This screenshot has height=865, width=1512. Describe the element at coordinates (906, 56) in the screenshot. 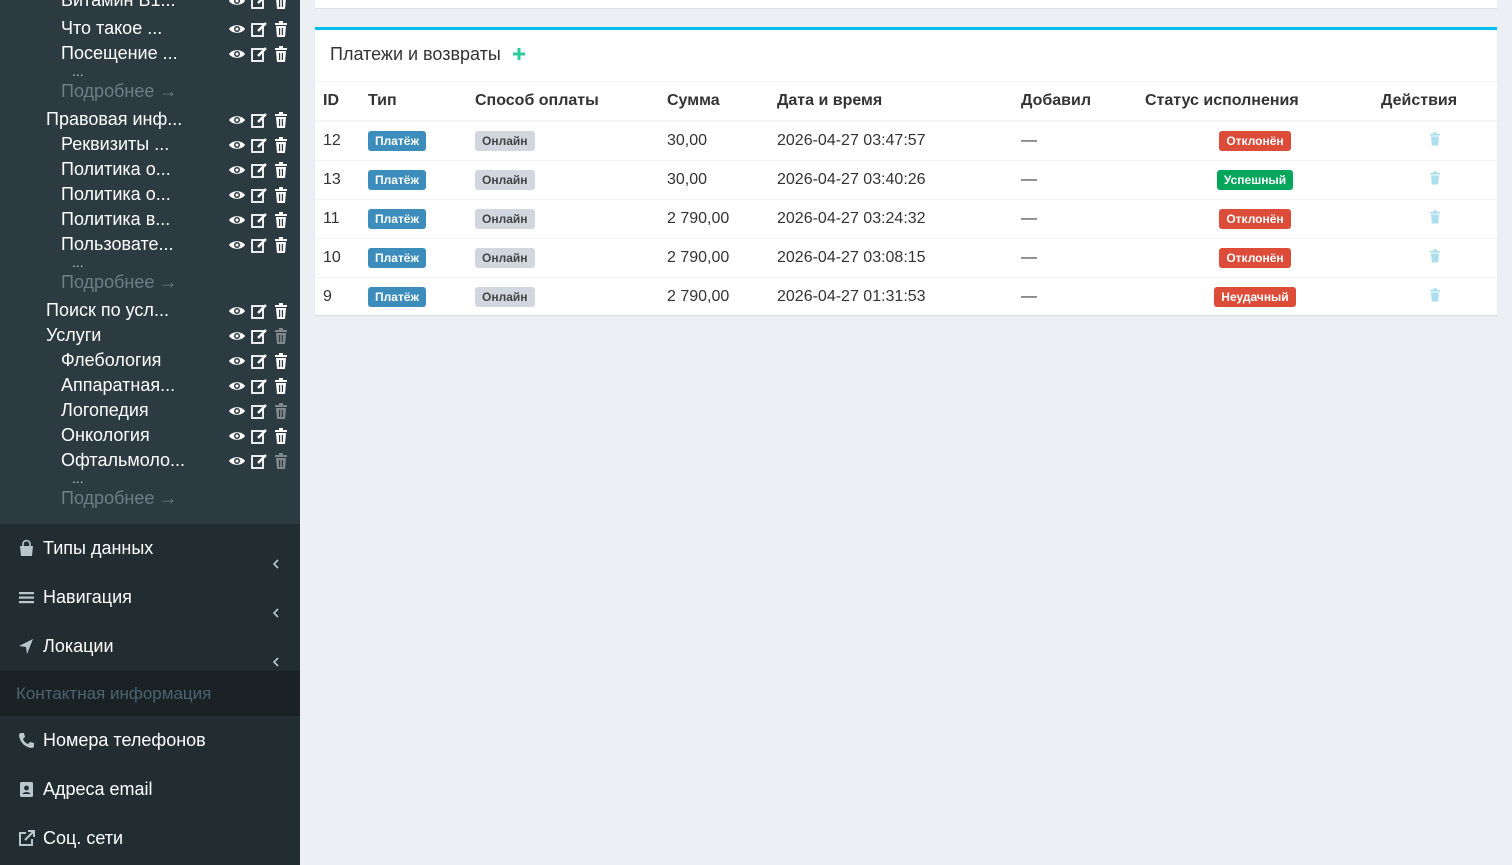

I see `box-header: Платежи и возвраты` at that location.